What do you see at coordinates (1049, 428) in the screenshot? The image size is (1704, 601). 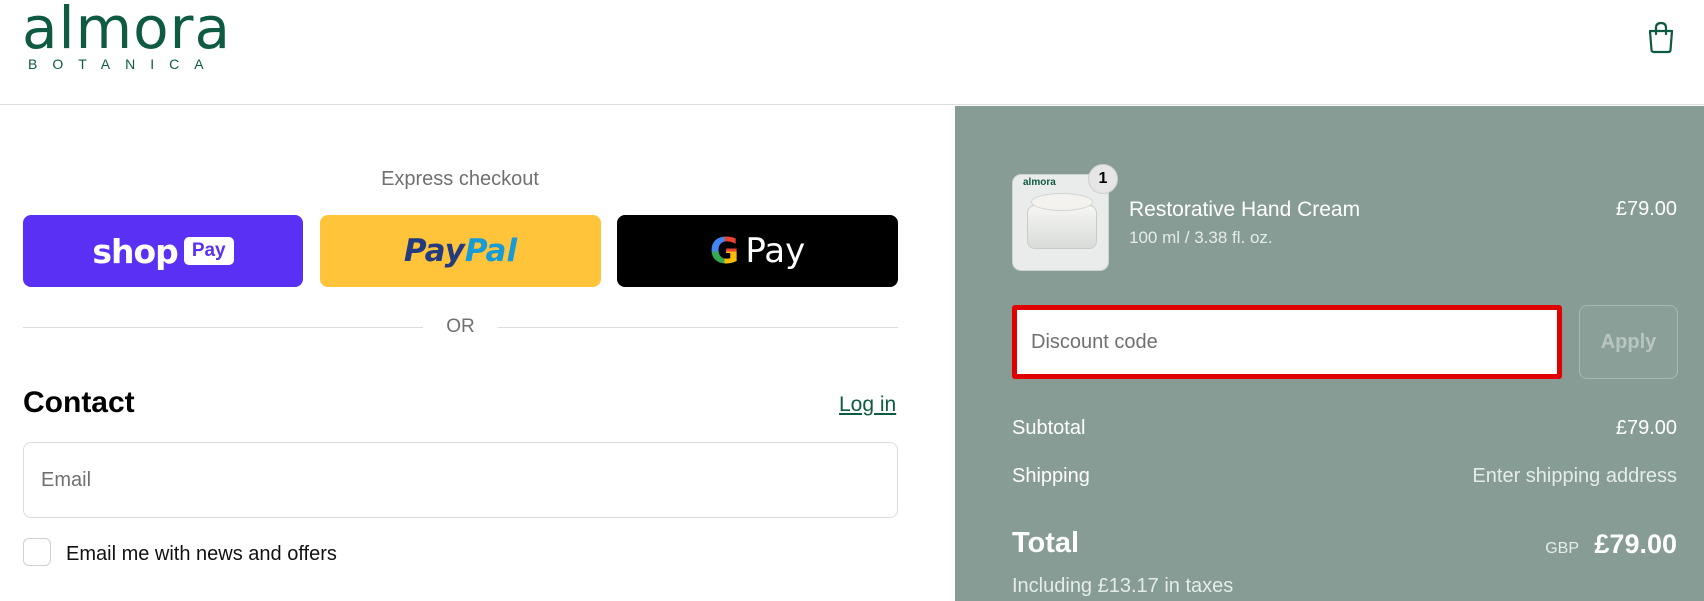 I see `subtotal-label: Subtotal` at bounding box center [1049, 428].